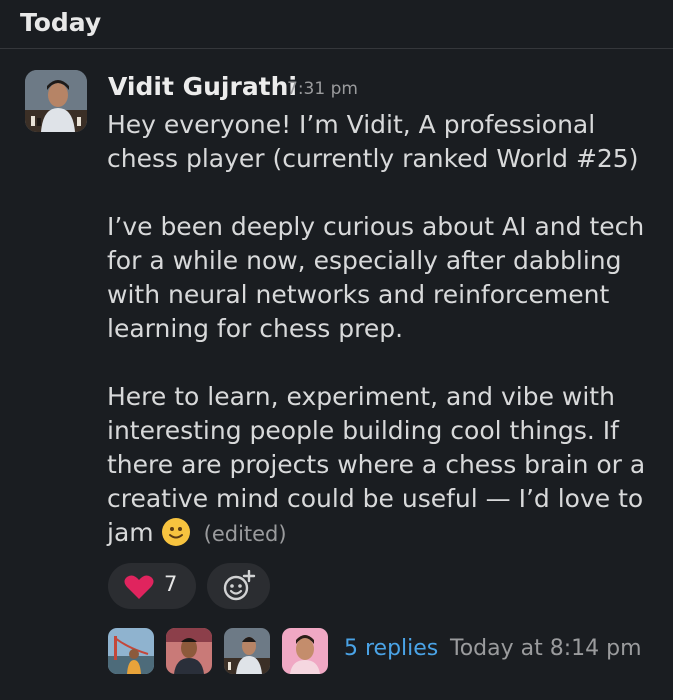  I want to click on day-divider: Today, so click(336, 24).